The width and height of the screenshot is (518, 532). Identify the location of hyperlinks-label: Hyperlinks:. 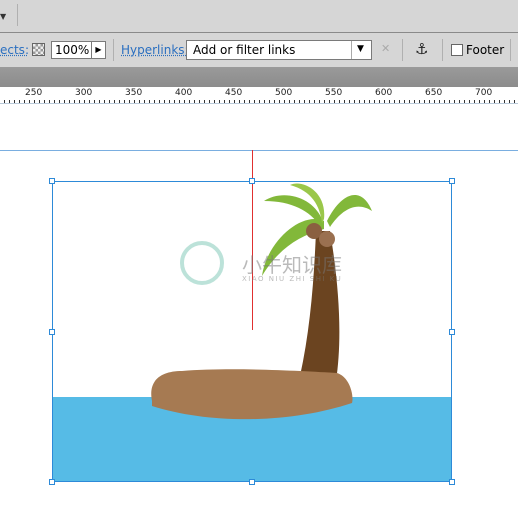
(155, 50).